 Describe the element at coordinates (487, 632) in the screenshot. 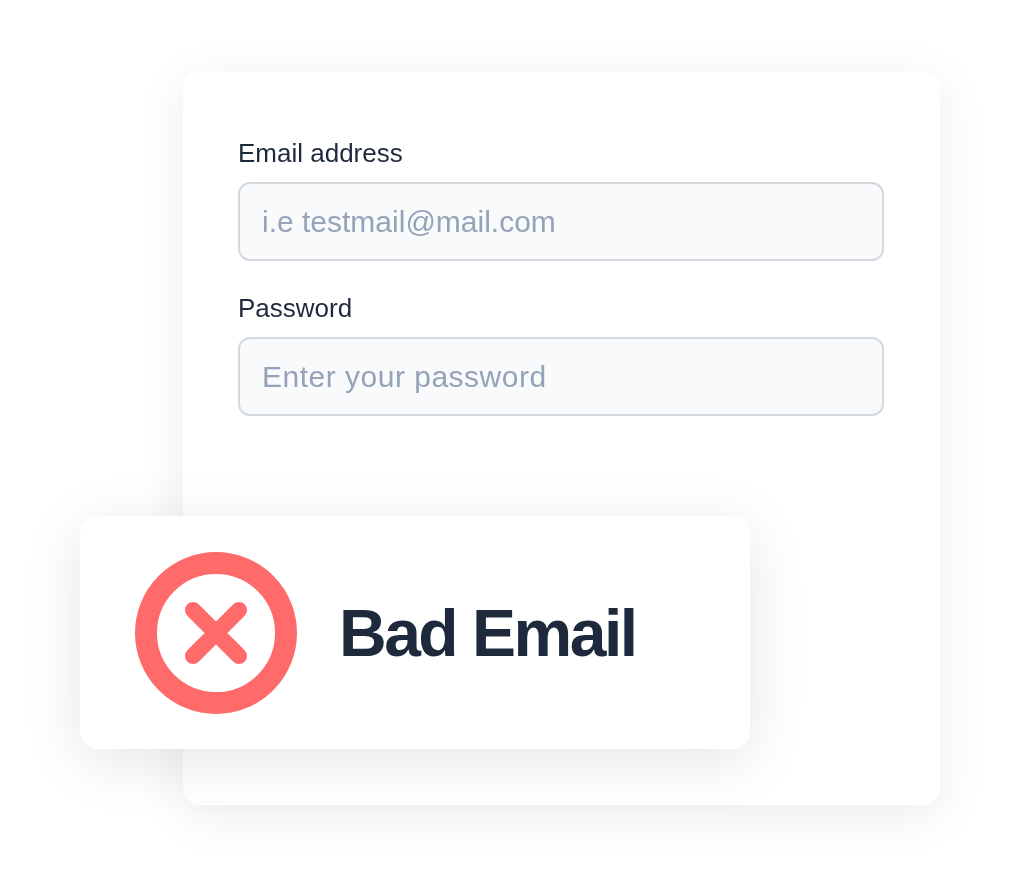

I see `toast-message: Bad Email` at that location.